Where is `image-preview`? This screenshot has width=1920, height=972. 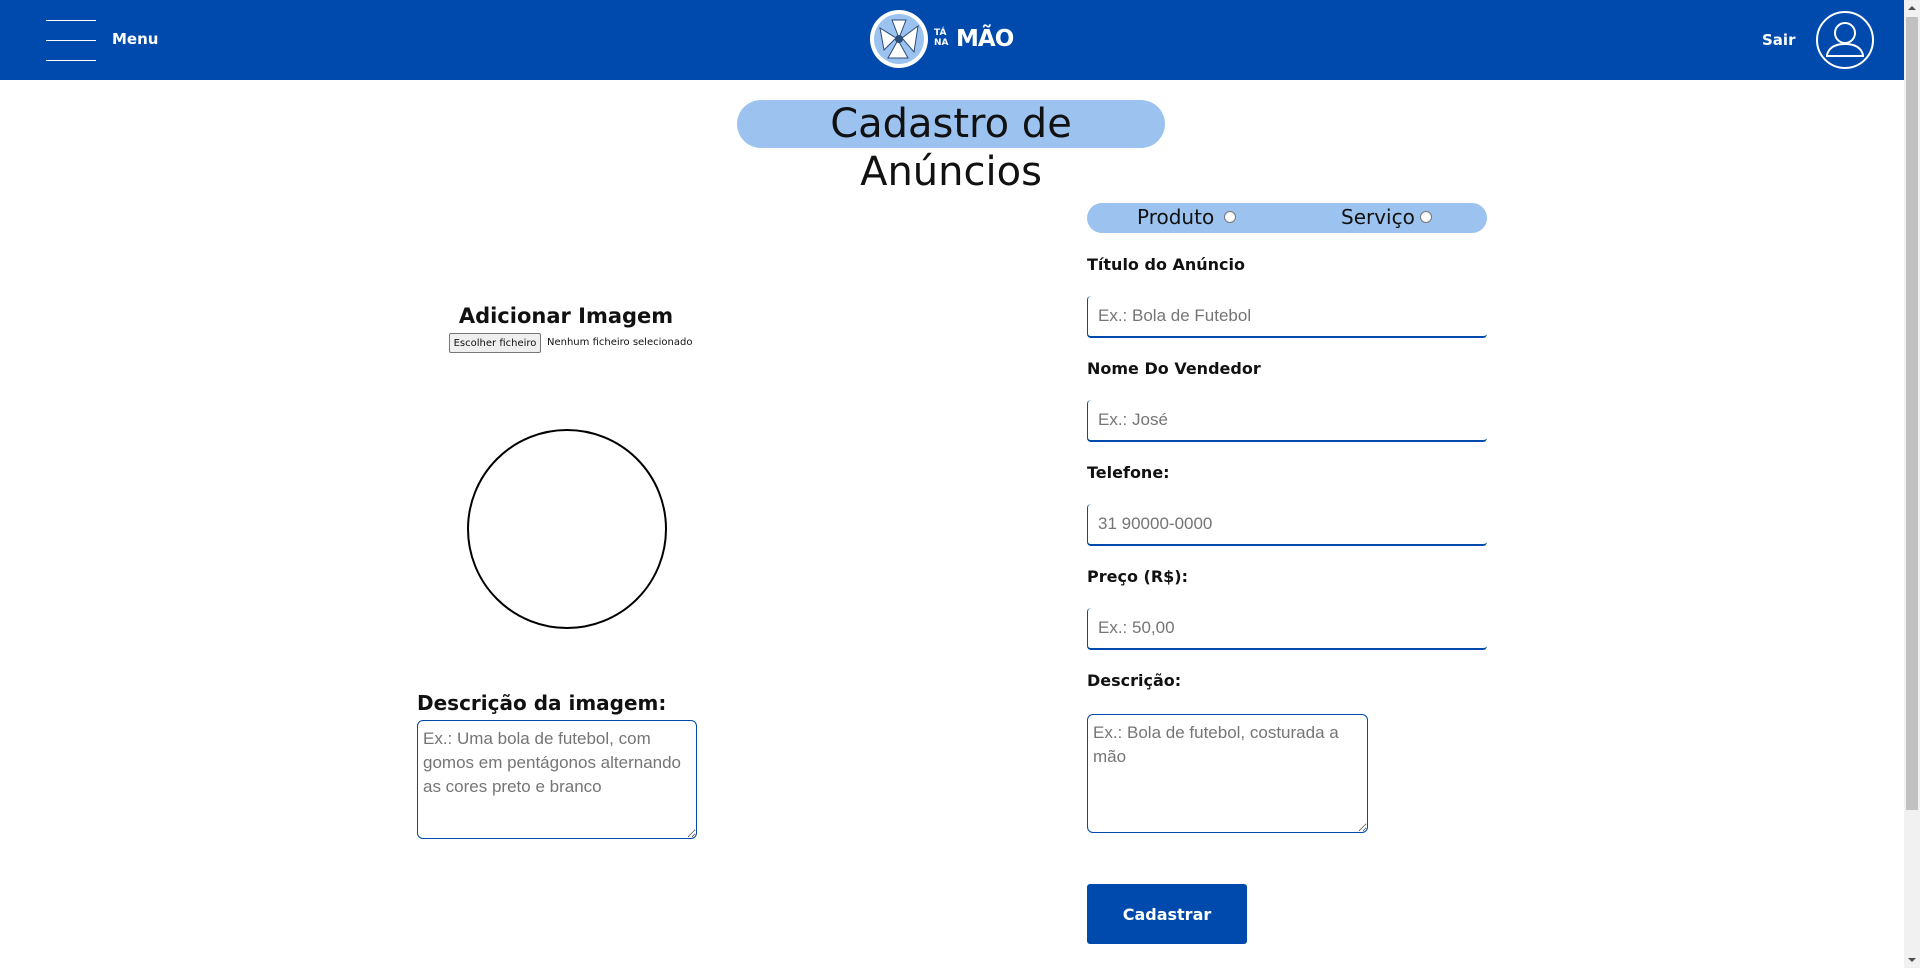
image-preview is located at coordinates (567, 529).